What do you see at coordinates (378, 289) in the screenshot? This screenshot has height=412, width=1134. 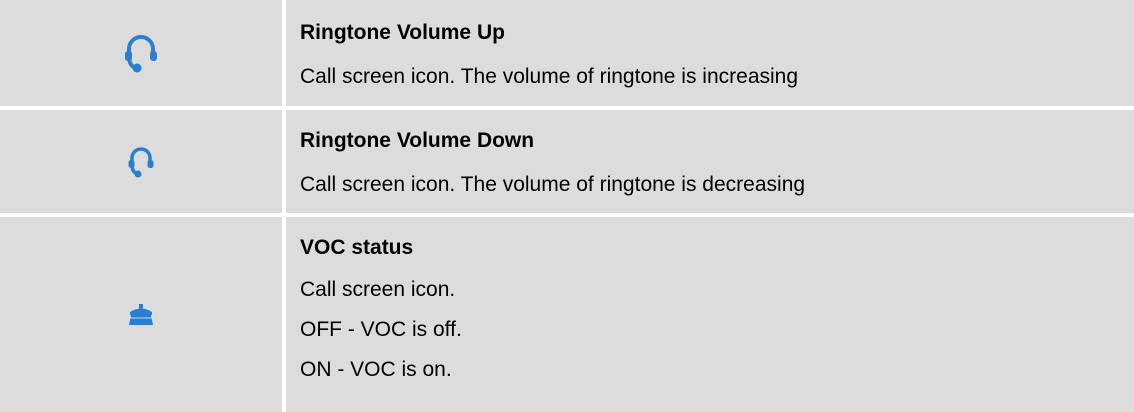 I see `row-description: Call screen icon.` at bounding box center [378, 289].